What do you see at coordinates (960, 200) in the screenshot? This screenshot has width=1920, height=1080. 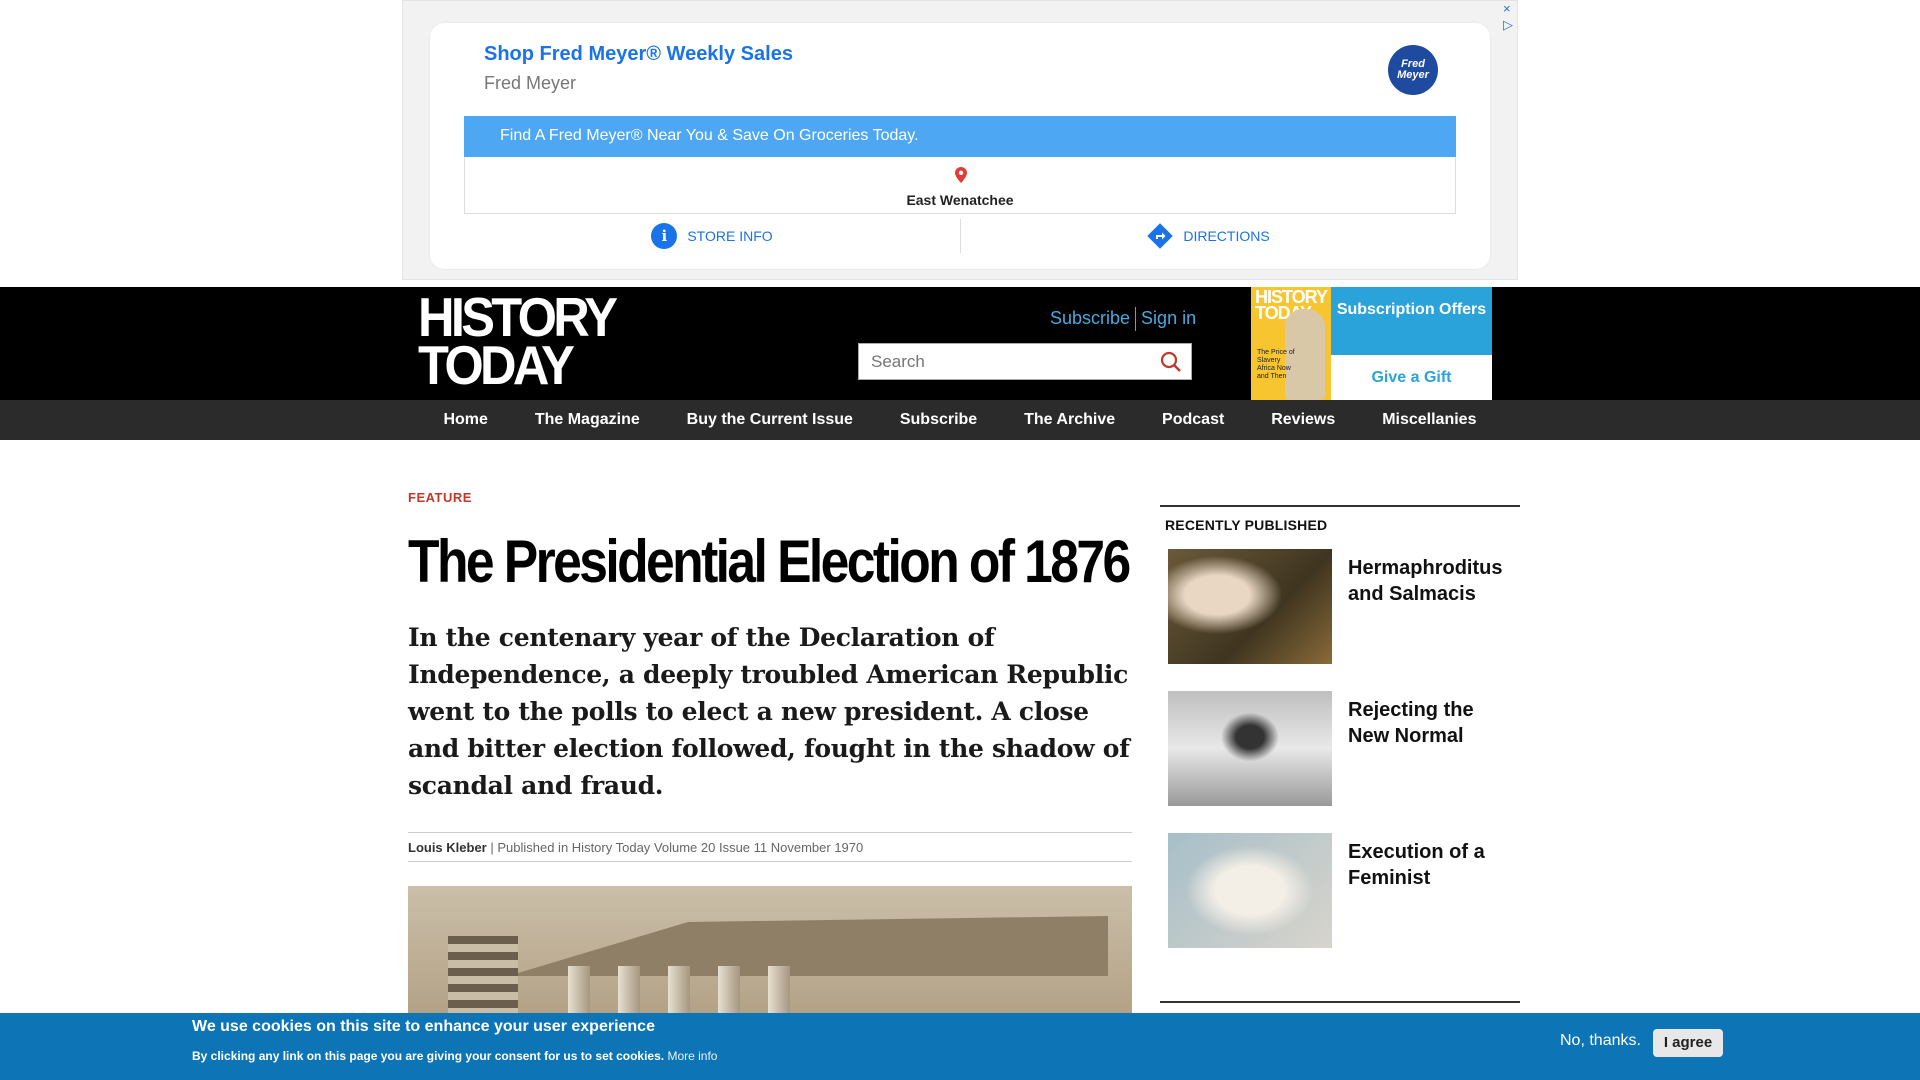 I see `ad-location-name: East Wenatchee` at bounding box center [960, 200].